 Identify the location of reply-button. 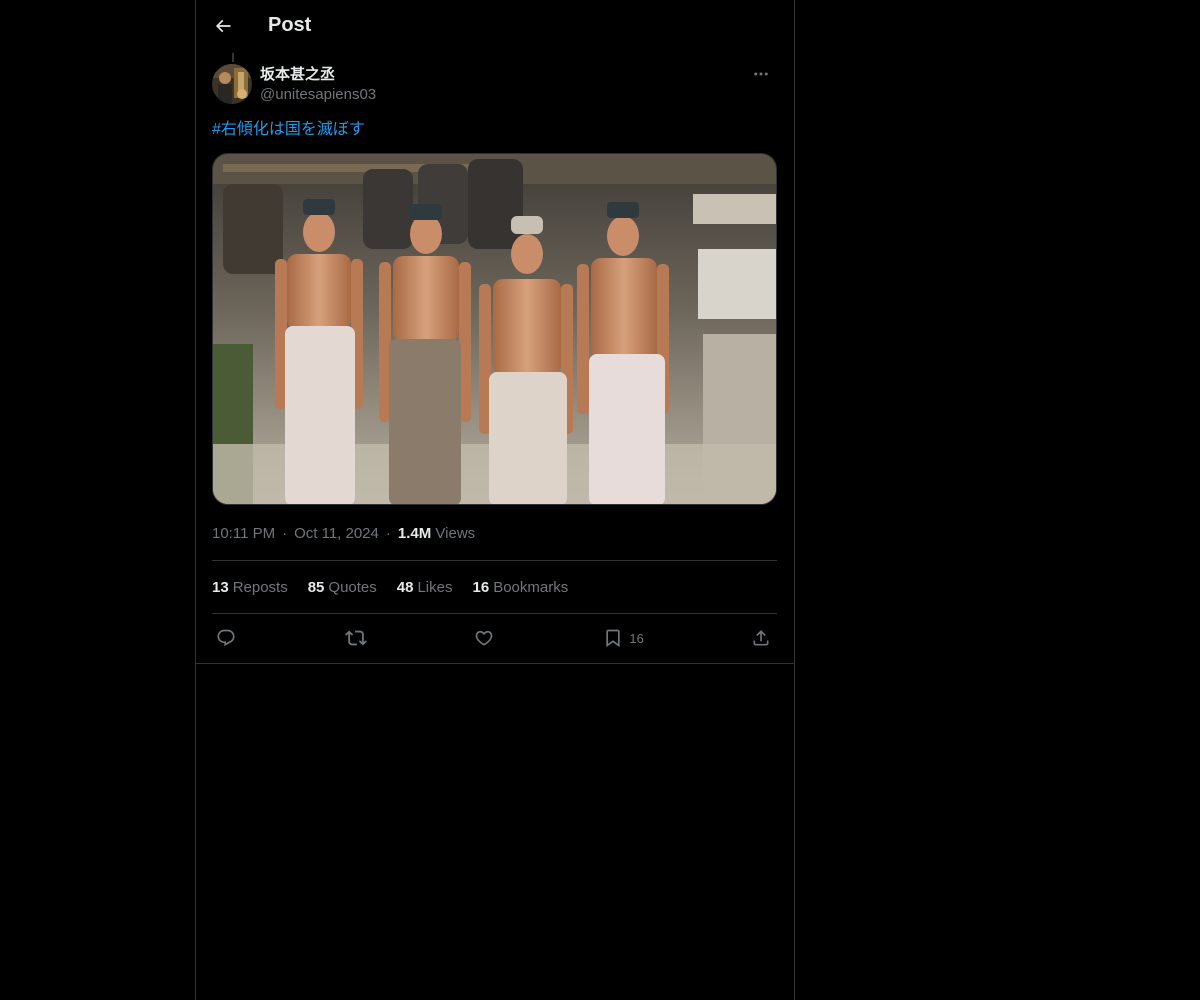
(227, 638).